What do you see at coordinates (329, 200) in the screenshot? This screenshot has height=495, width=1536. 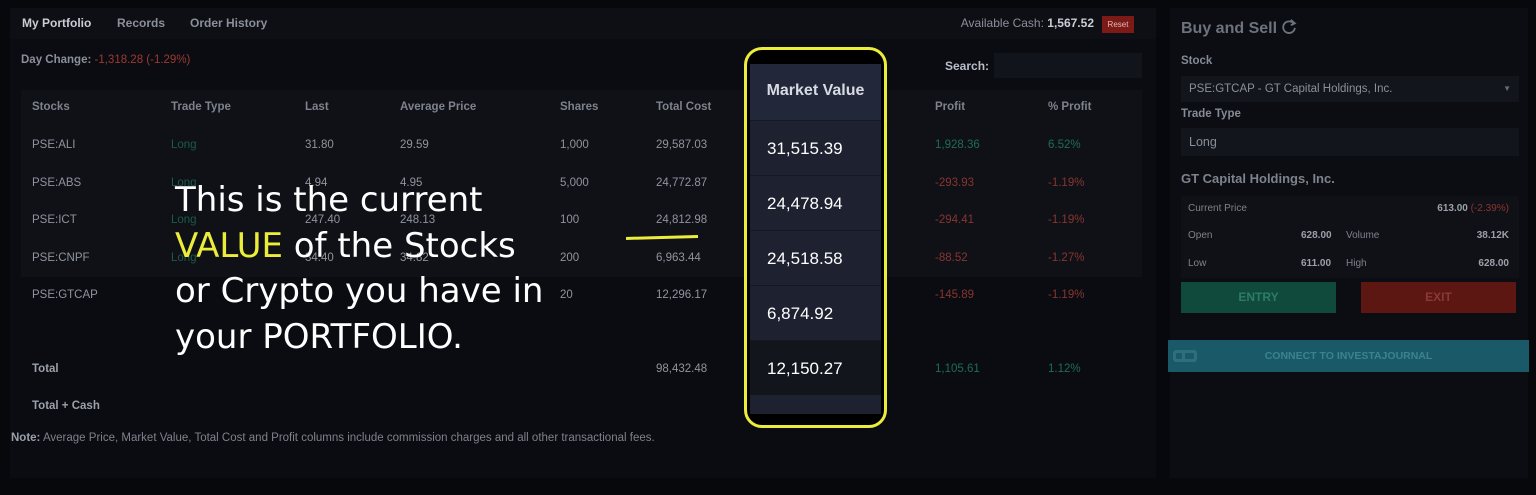 I see `caption-line-1: This is the current` at bounding box center [329, 200].